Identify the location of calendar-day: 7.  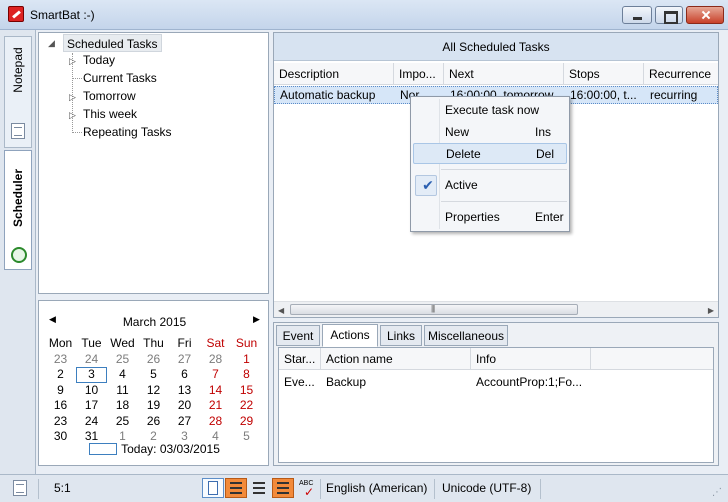
(215, 375).